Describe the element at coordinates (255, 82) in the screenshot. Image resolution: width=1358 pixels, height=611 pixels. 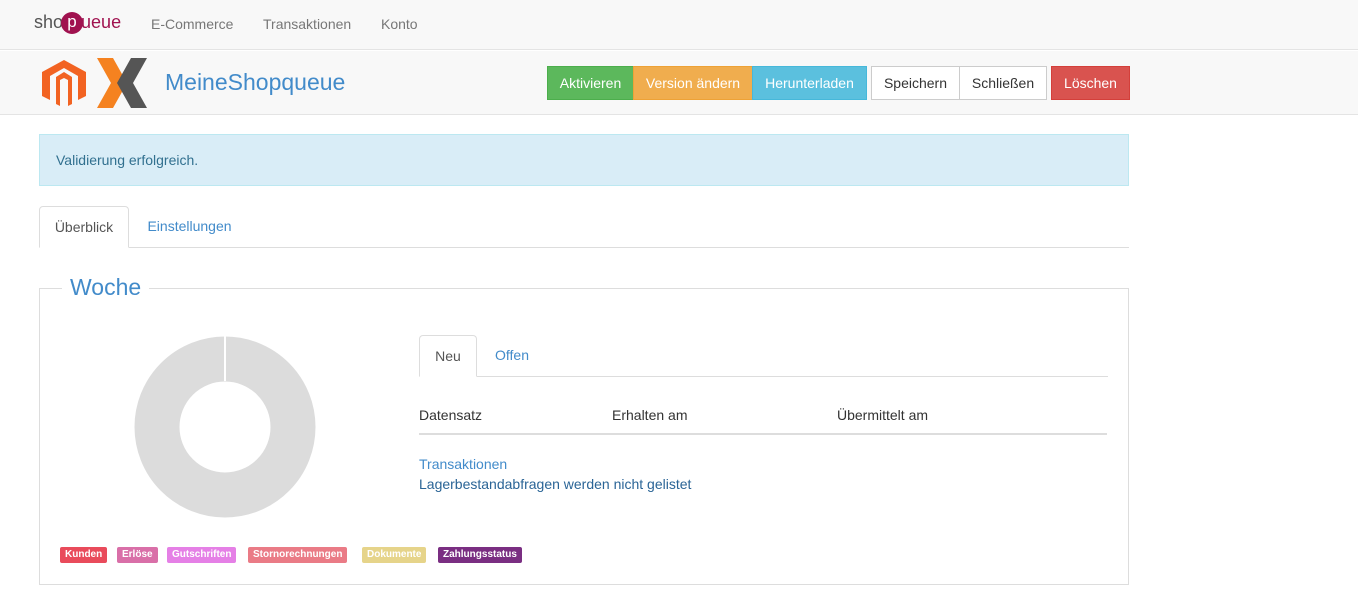
I see `shop-title: MeineShopqueue` at that location.